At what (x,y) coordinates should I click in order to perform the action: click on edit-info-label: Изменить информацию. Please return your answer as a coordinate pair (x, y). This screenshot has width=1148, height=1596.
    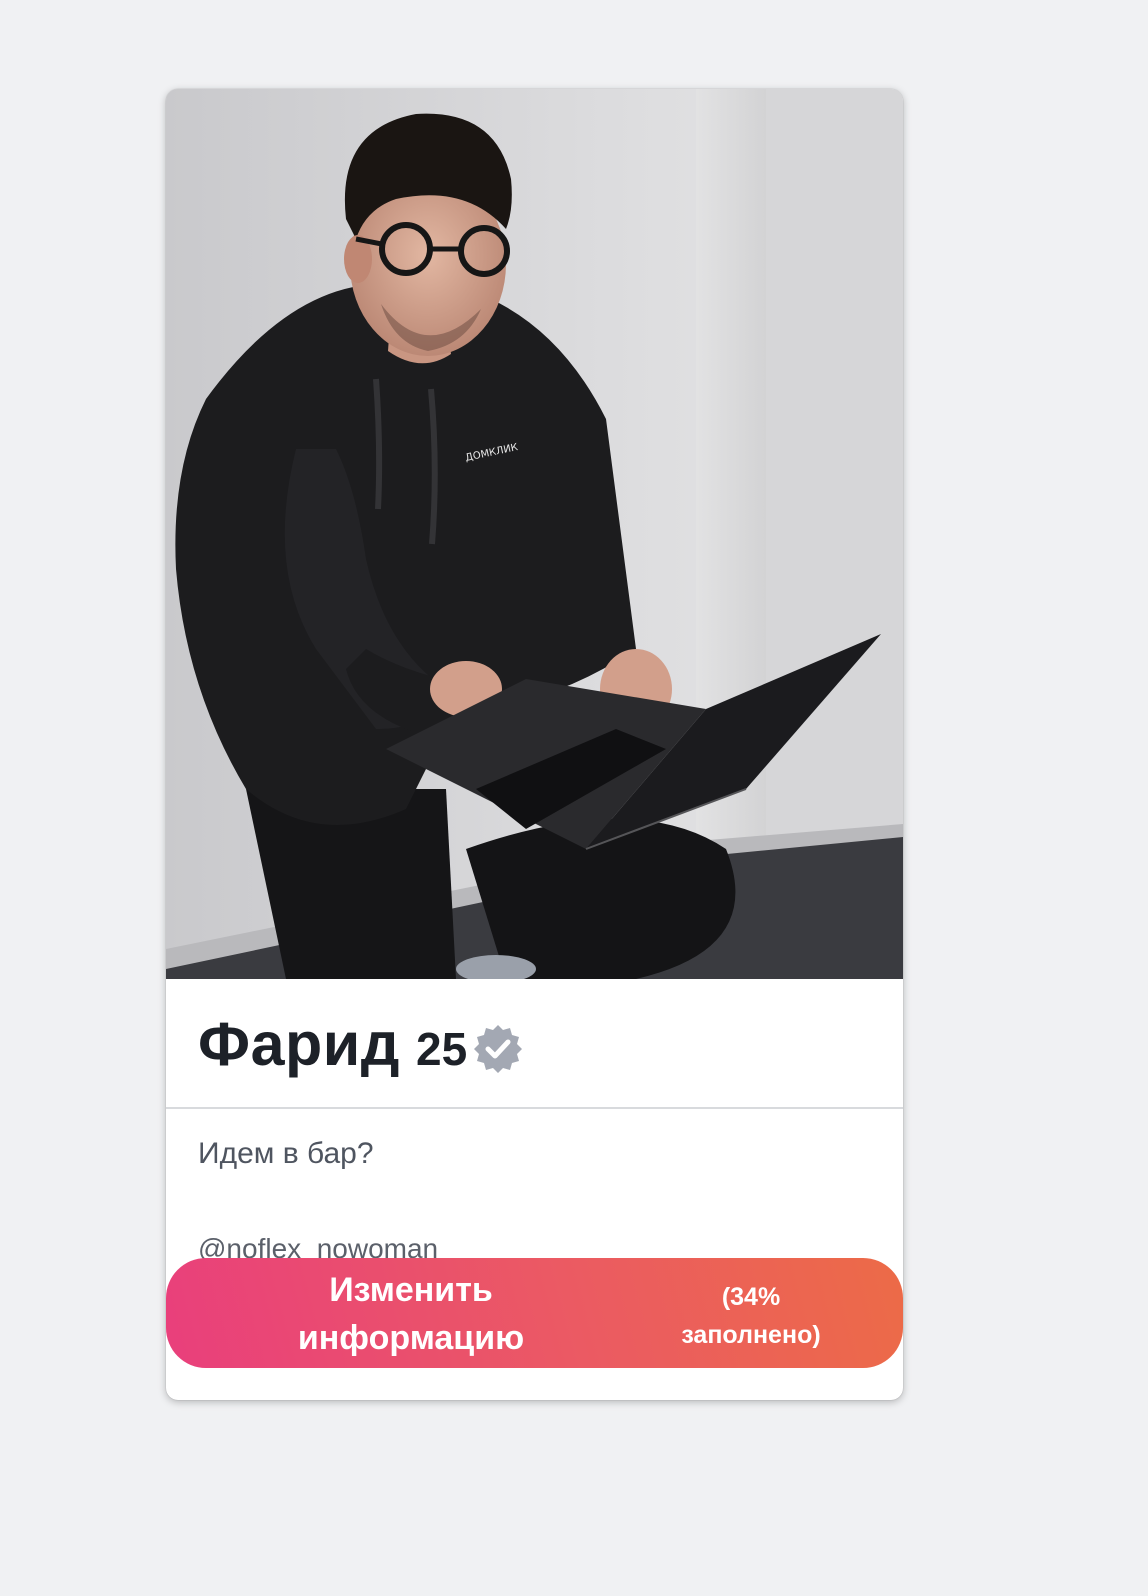
    Looking at the image, I should click on (411, 1314).